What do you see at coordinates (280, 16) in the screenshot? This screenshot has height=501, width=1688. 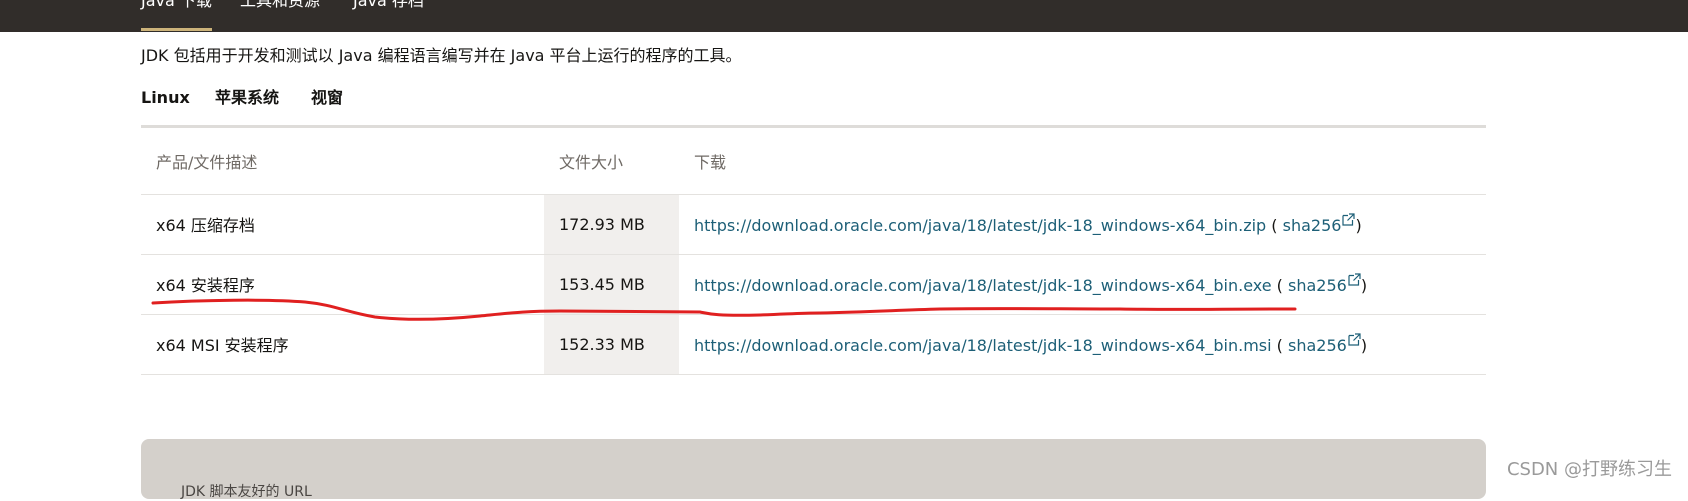 I see `nav-tools-resources: 工具和资源` at bounding box center [280, 16].